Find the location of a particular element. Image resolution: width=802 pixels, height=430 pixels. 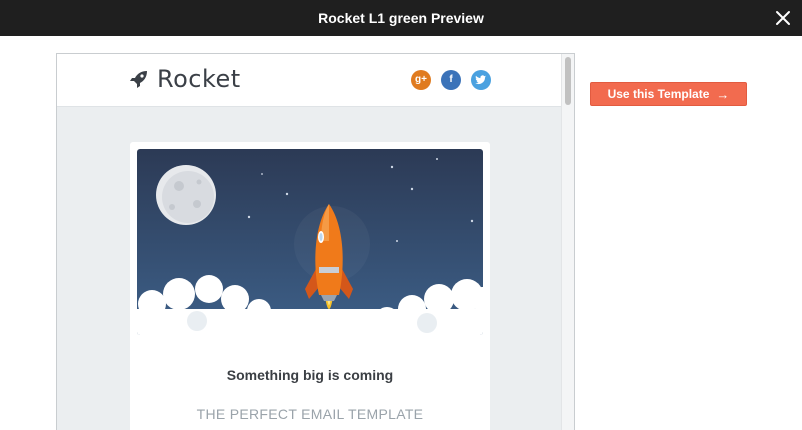

close-icon is located at coordinates (783, 18).